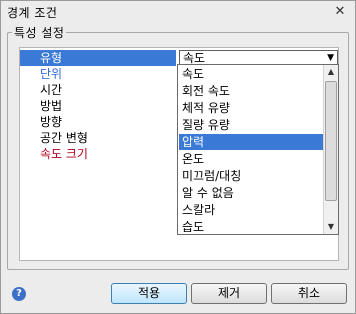  I want to click on property-name-unit: 단위, so click(98, 74).